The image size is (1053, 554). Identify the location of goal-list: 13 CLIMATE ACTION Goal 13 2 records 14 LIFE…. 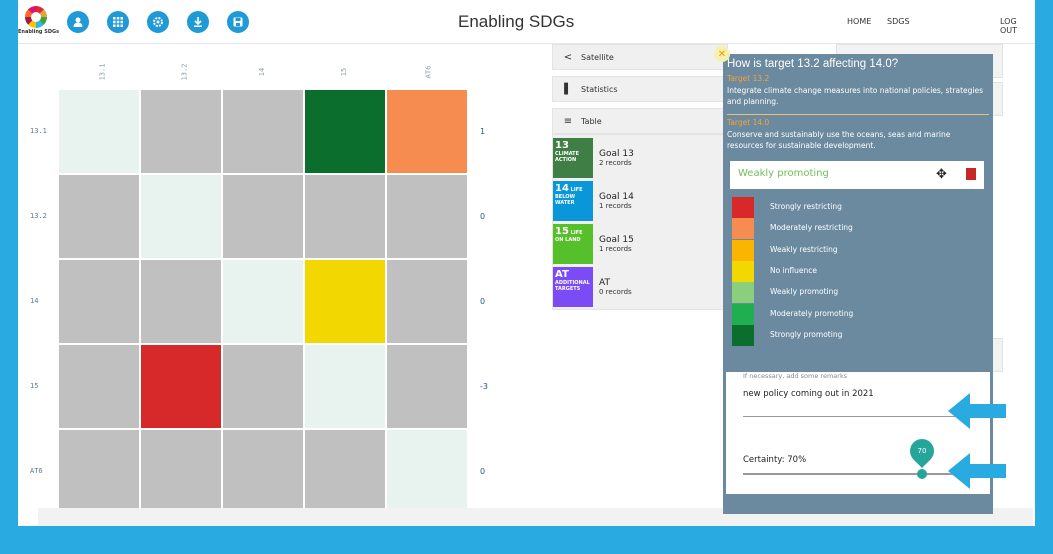
(640, 222).